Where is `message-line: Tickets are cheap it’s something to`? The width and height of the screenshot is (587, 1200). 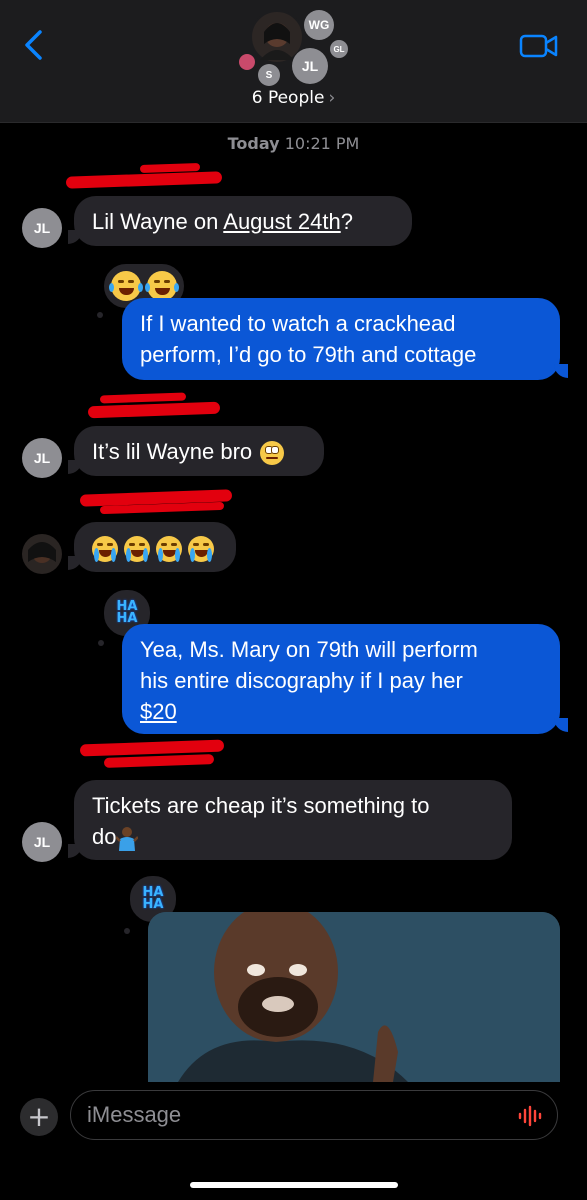 message-line: Tickets are cheap it’s something to is located at coordinates (261, 805).